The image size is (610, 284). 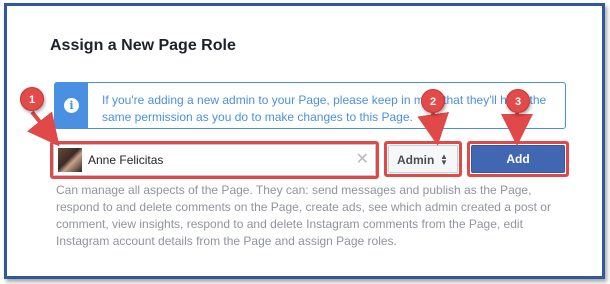 What do you see at coordinates (70, 160) in the screenshot?
I see `avatar` at bounding box center [70, 160].